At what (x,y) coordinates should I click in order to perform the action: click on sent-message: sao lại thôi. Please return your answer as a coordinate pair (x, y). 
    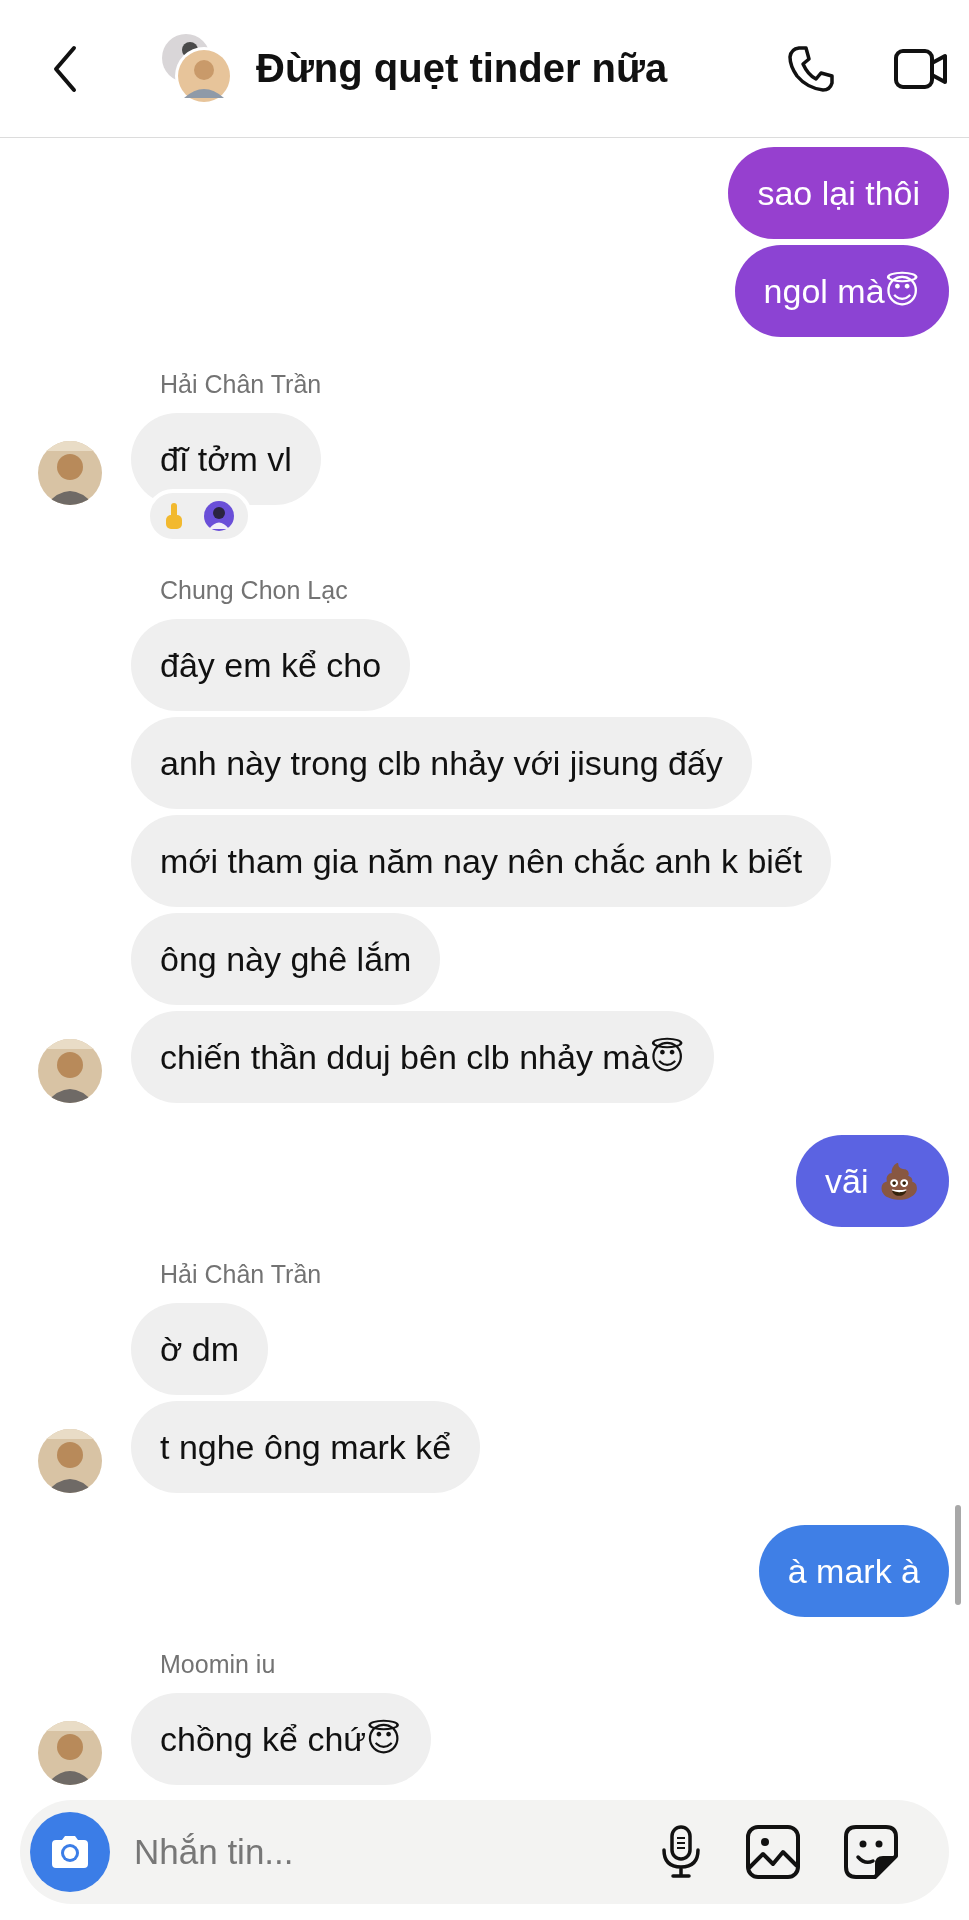
    Looking at the image, I should click on (838, 193).